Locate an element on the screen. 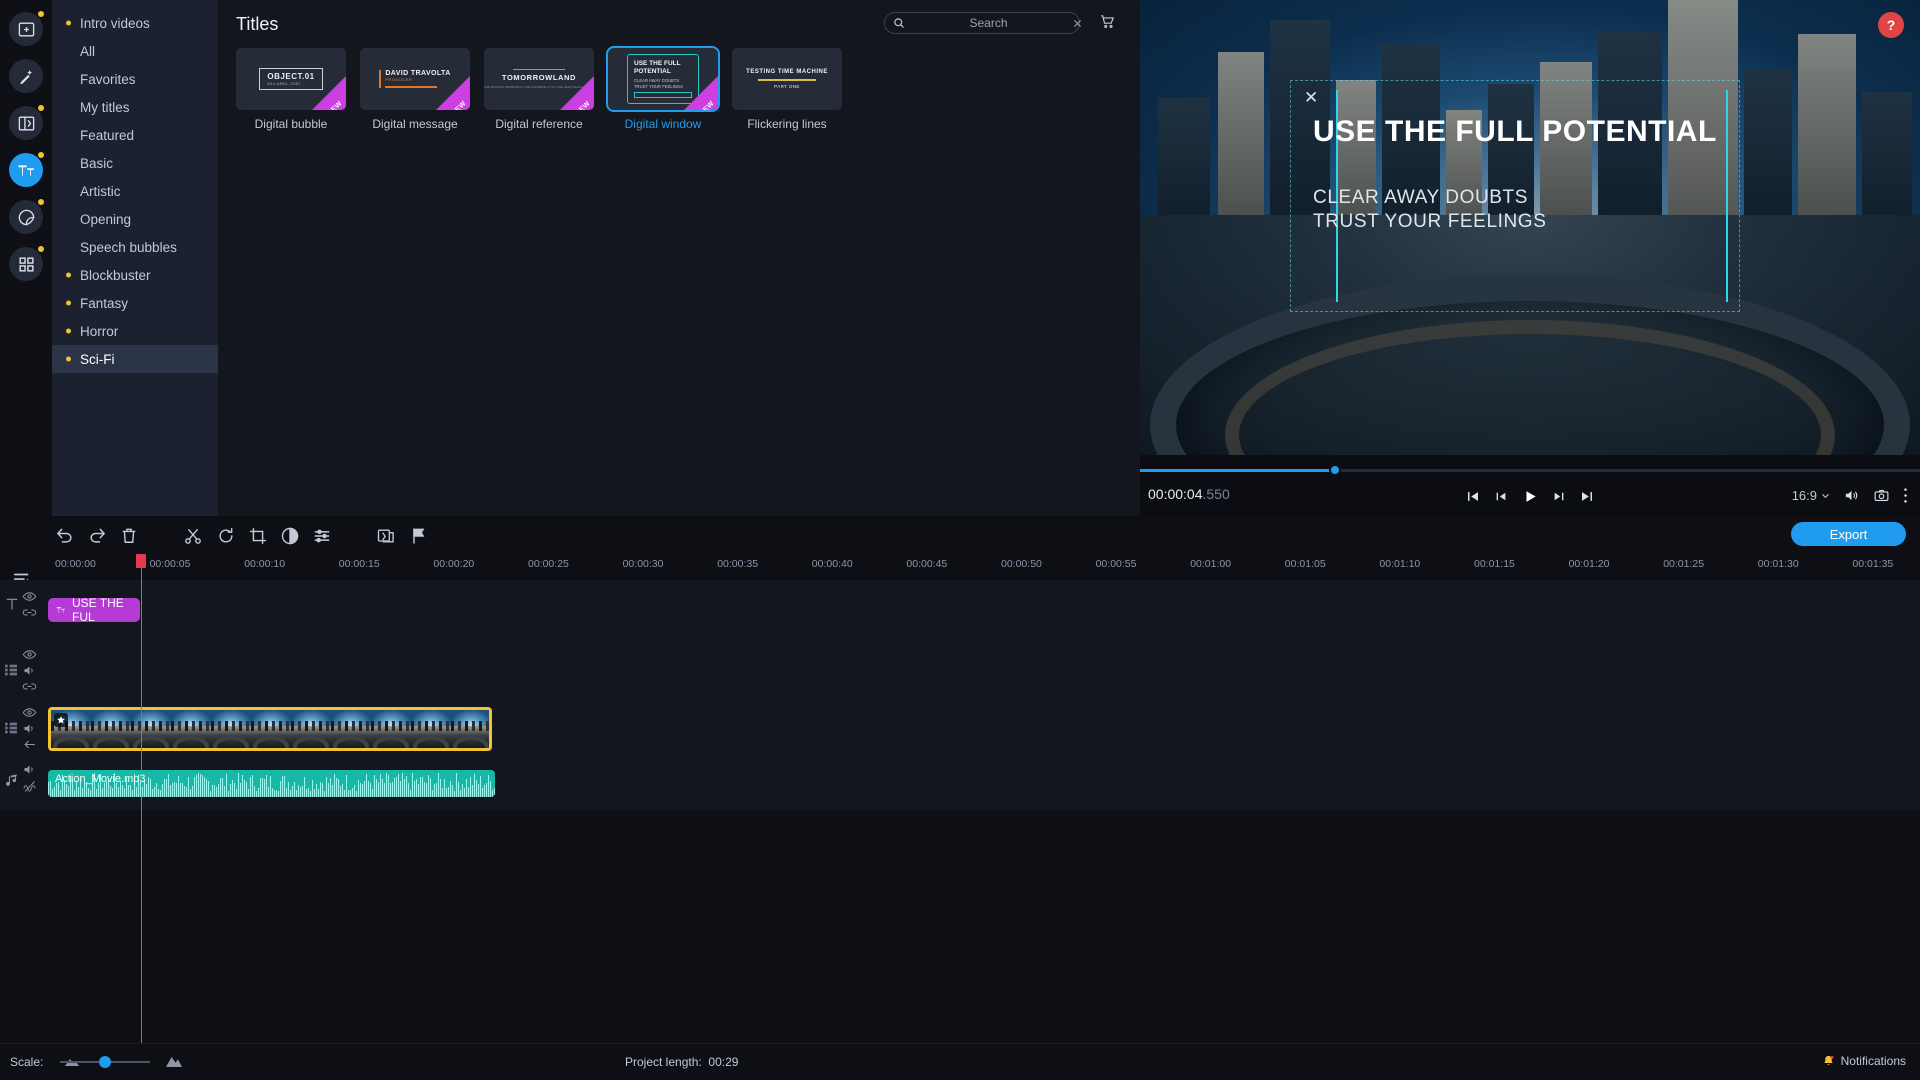  category-item-blockbuster: Blockbuster is located at coordinates (135, 275).